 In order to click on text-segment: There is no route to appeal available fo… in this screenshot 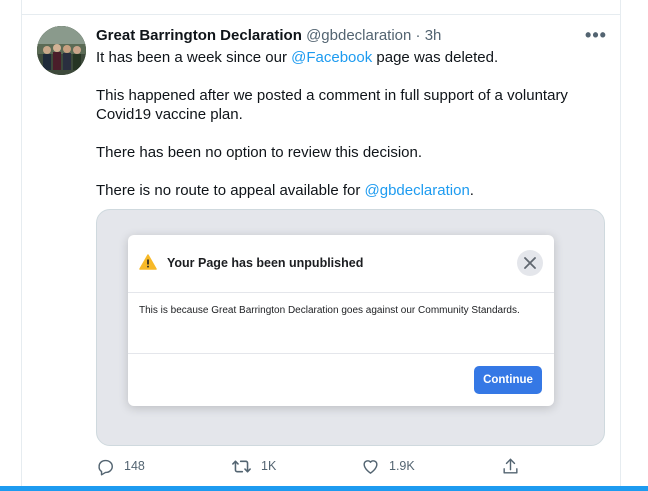, I will do `click(230, 190)`.